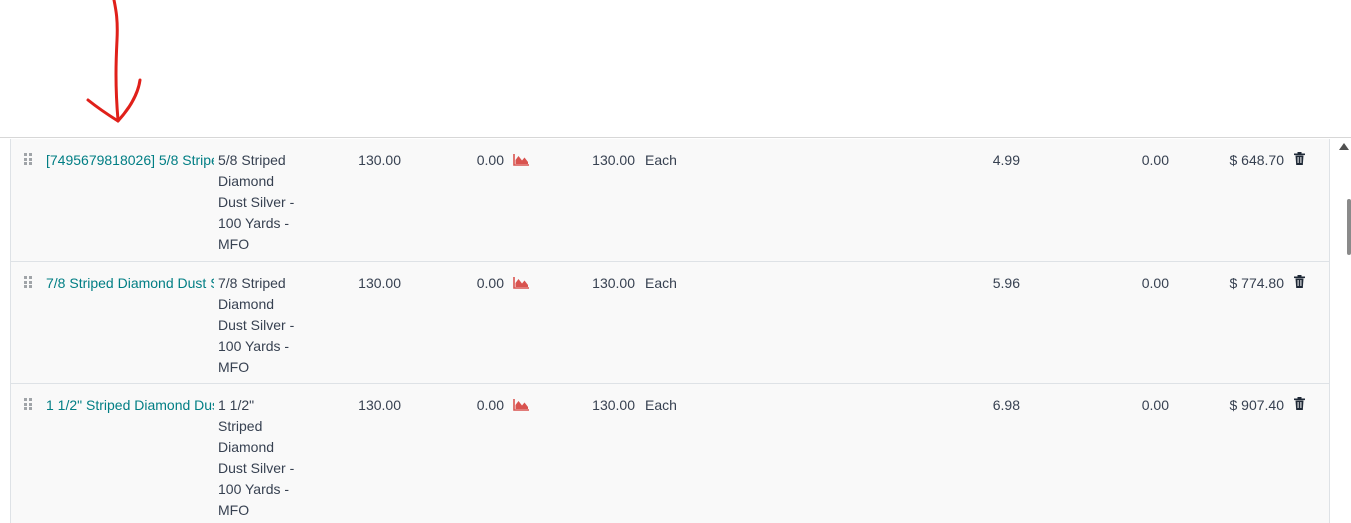 The width and height of the screenshot is (1351, 523). I want to click on subtotal-cell: $ 648.70, so click(1257, 160).